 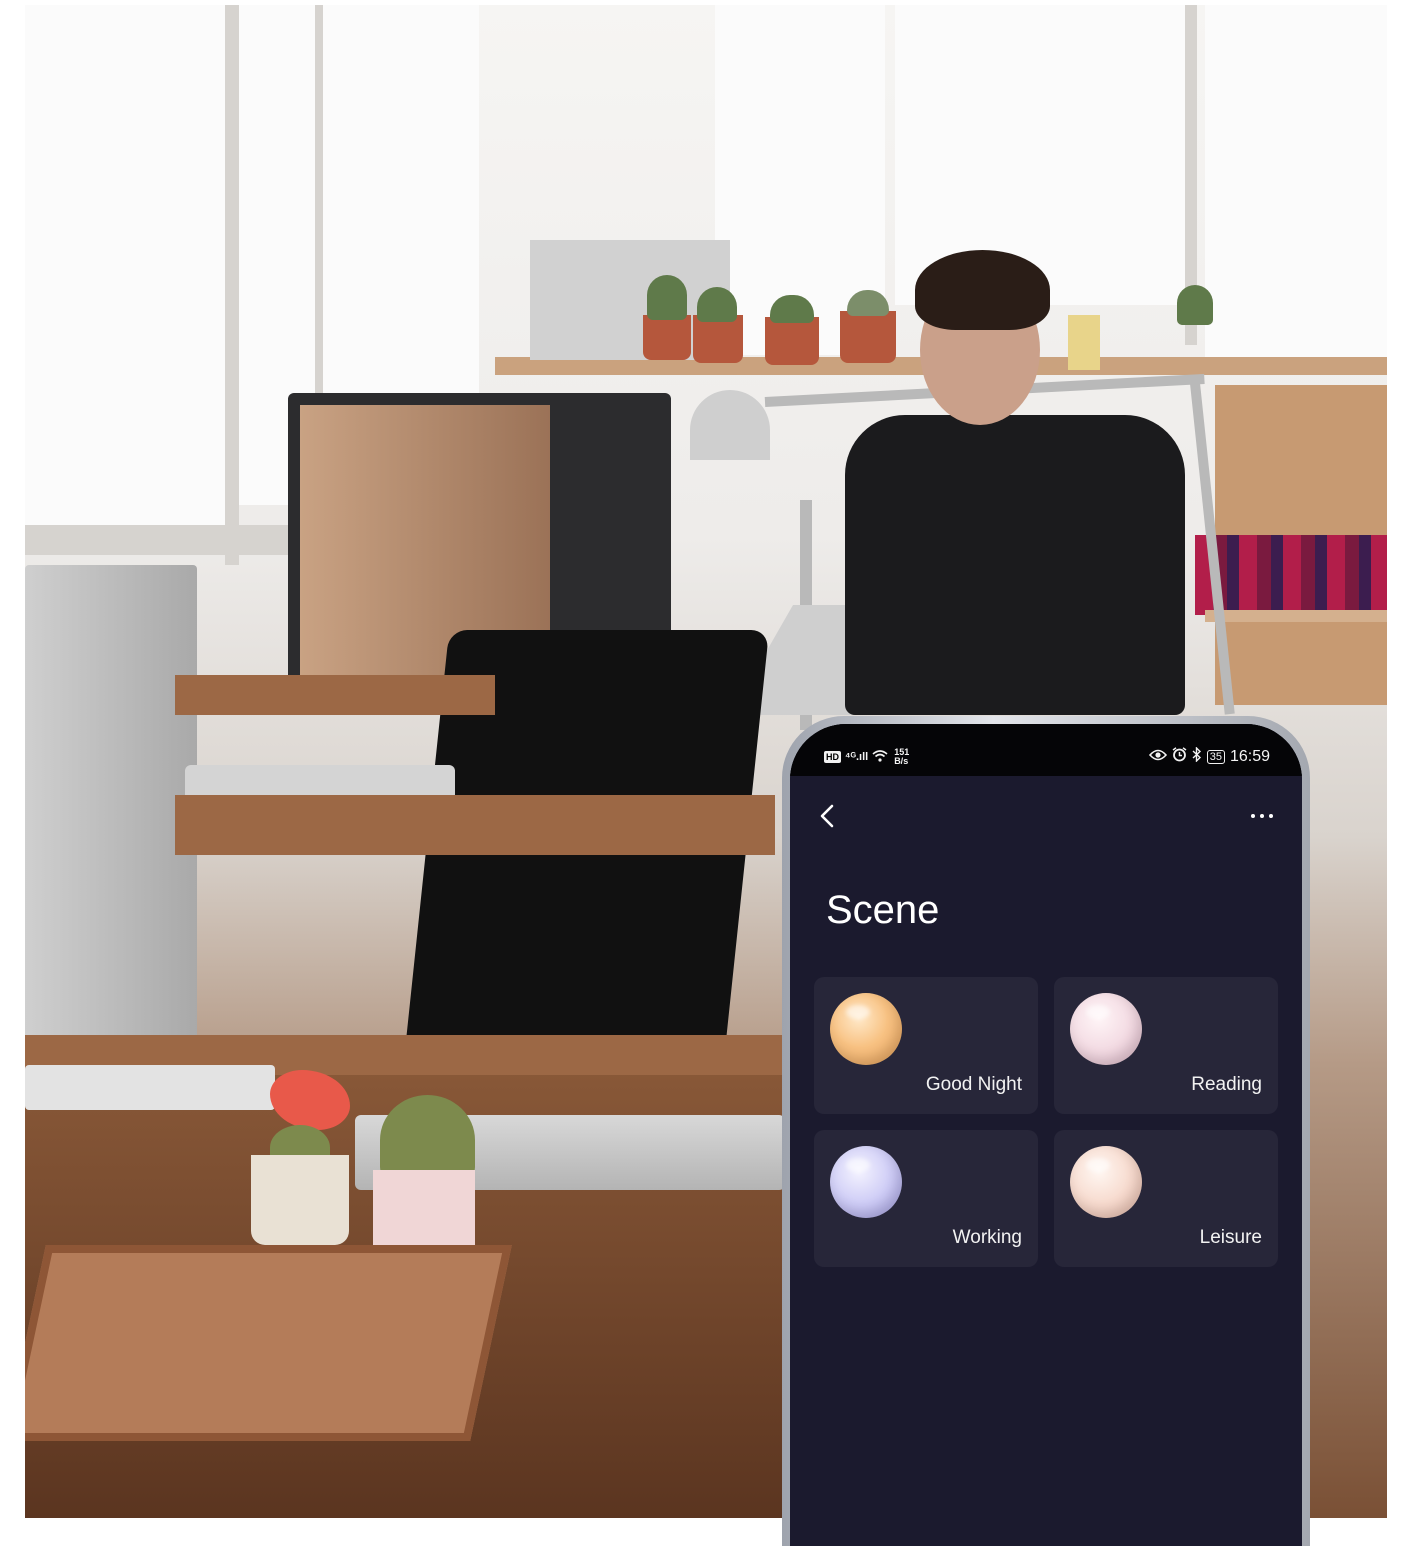 I want to click on scene-grid: Good Night Reading Working Leisure, so click(x=1046, y=1122).